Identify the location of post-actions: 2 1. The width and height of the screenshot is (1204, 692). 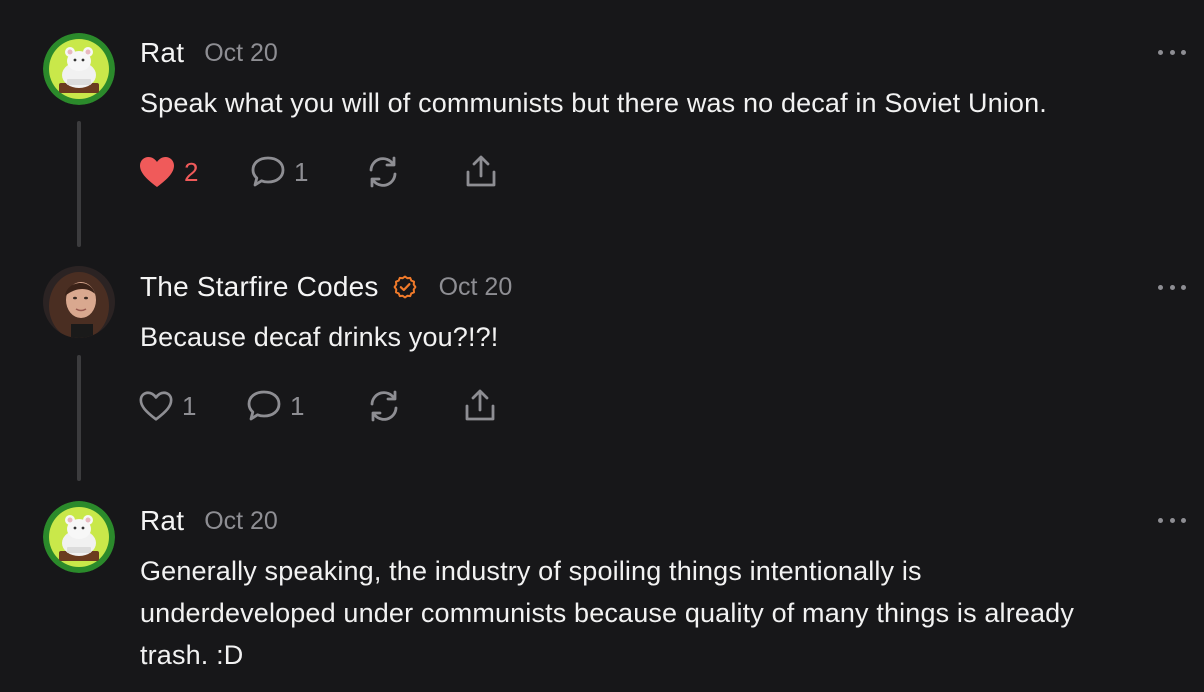
(318, 172).